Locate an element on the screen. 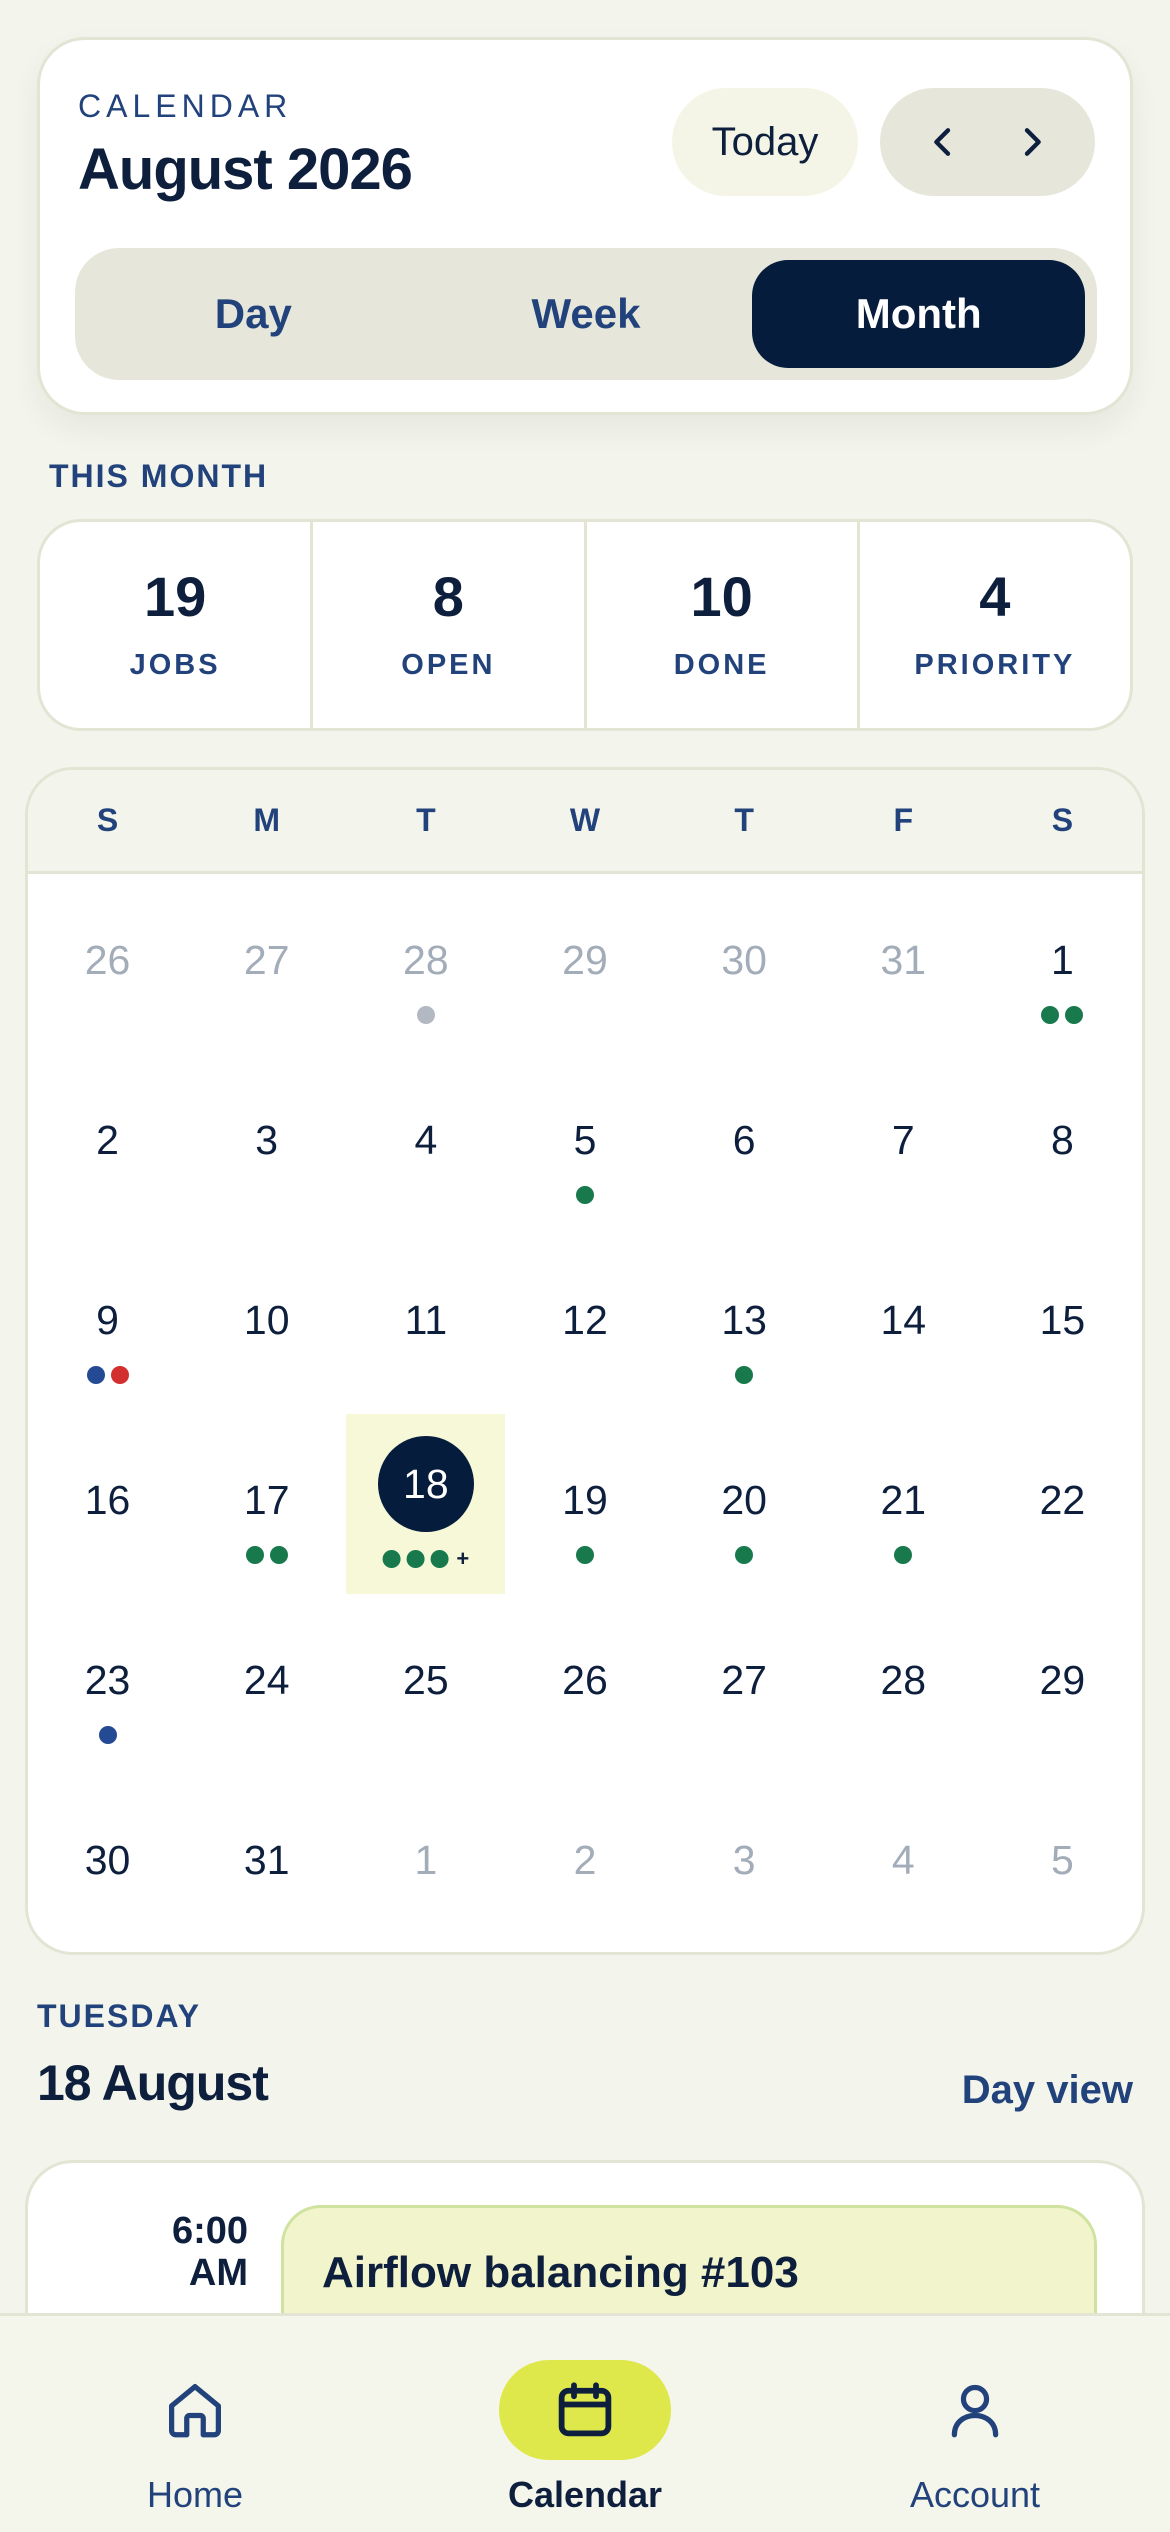  calendar-day: 23 is located at coordinates (107, 1684).